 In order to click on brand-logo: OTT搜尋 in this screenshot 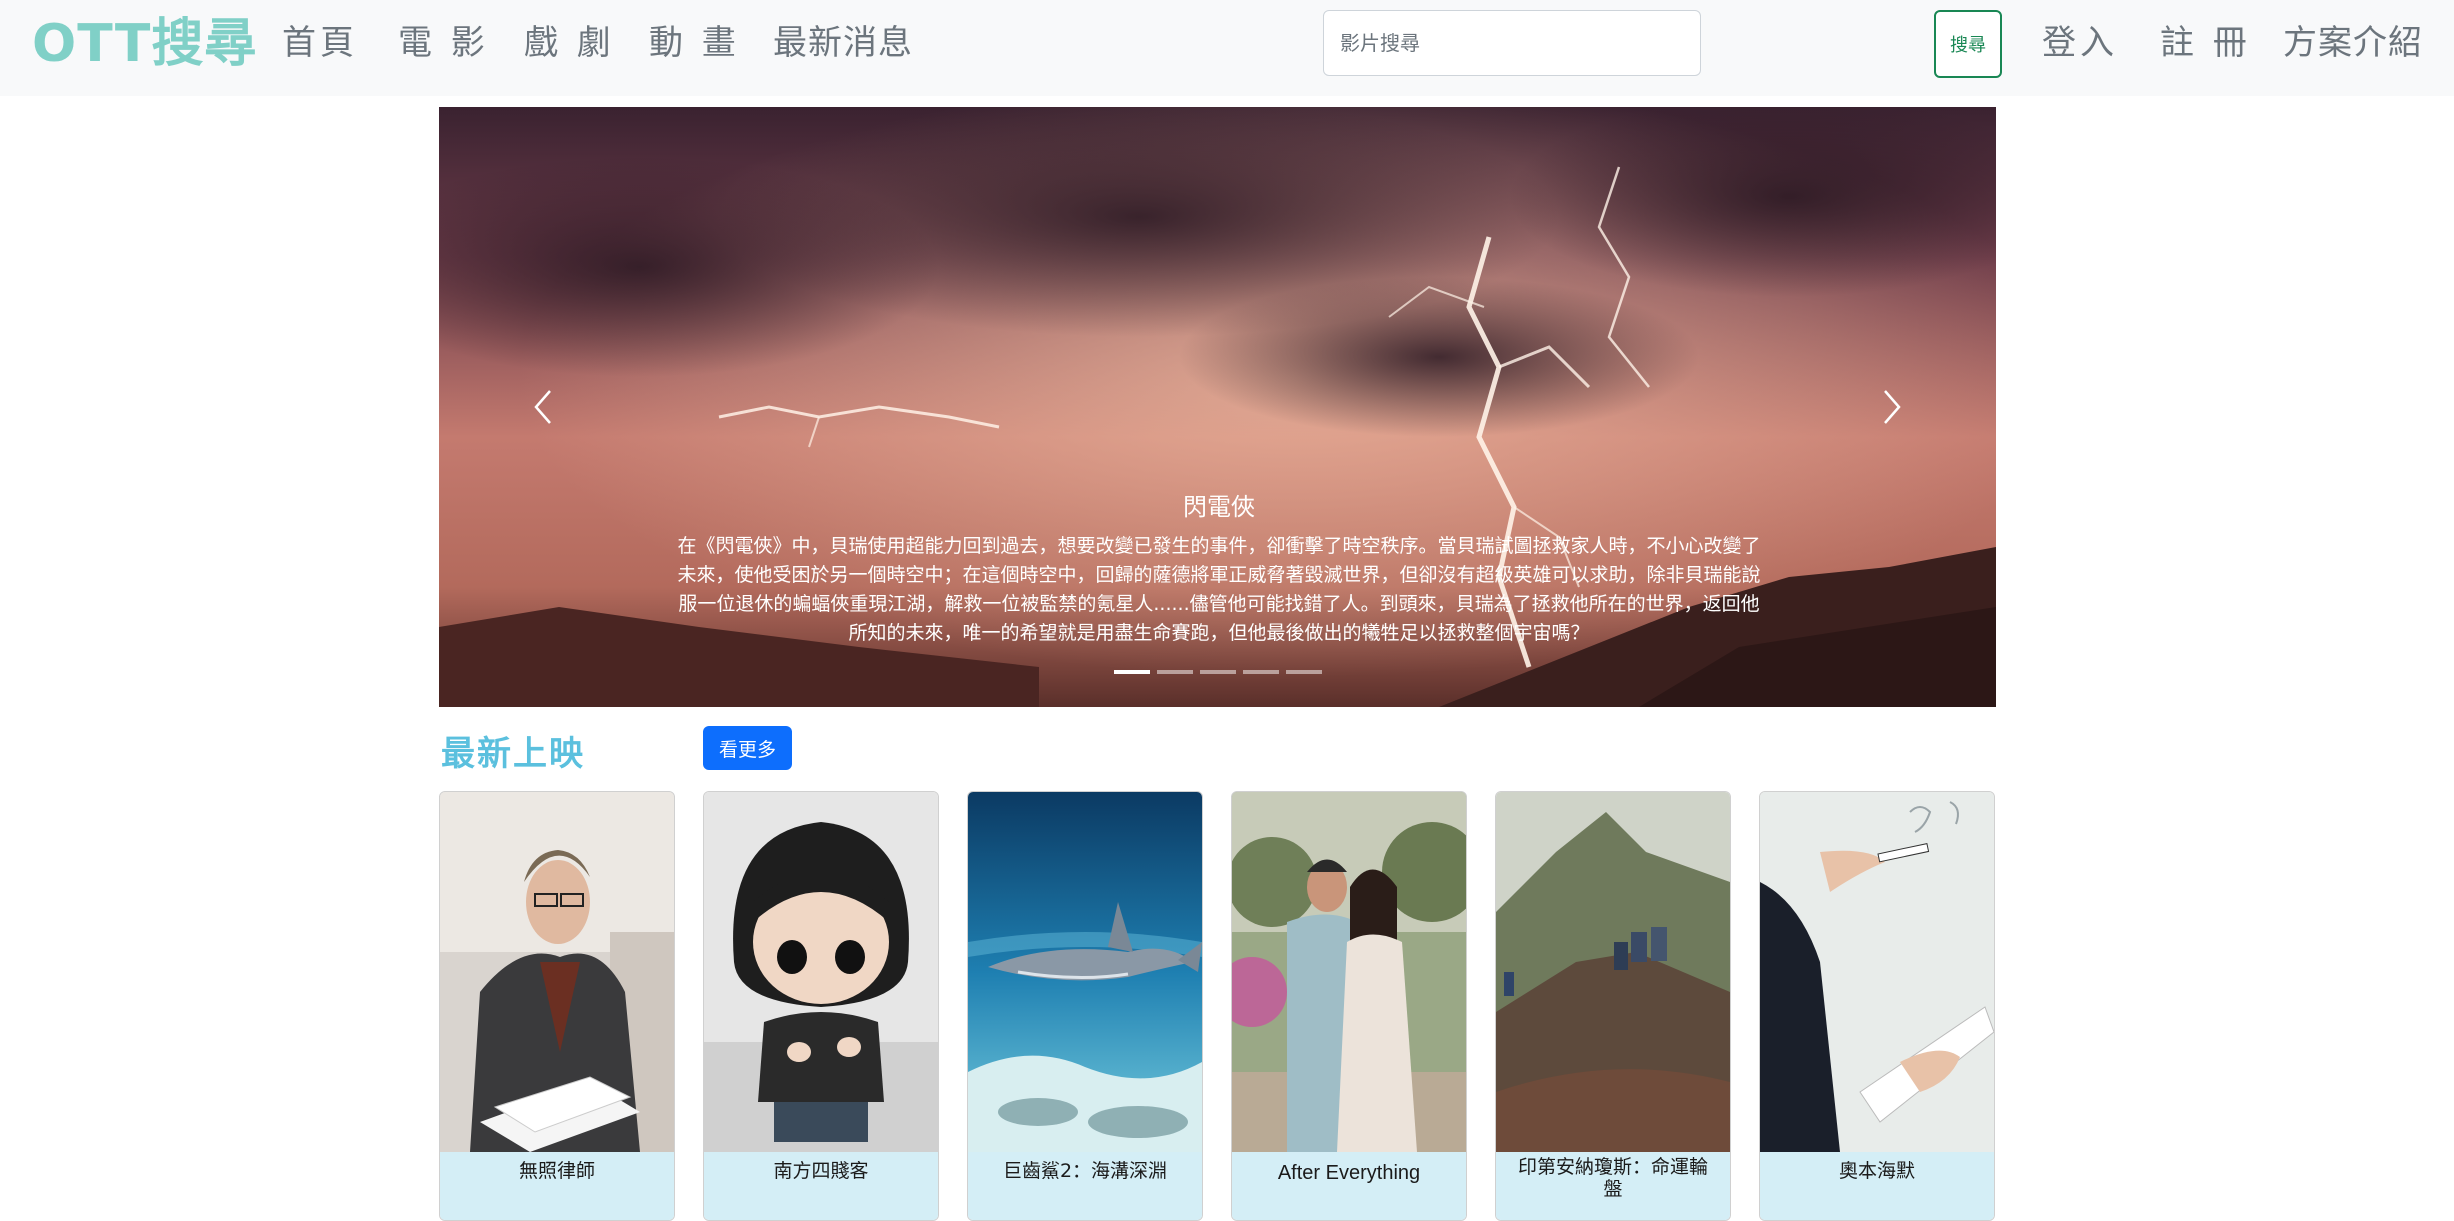, I will do `click(144, 44)`.